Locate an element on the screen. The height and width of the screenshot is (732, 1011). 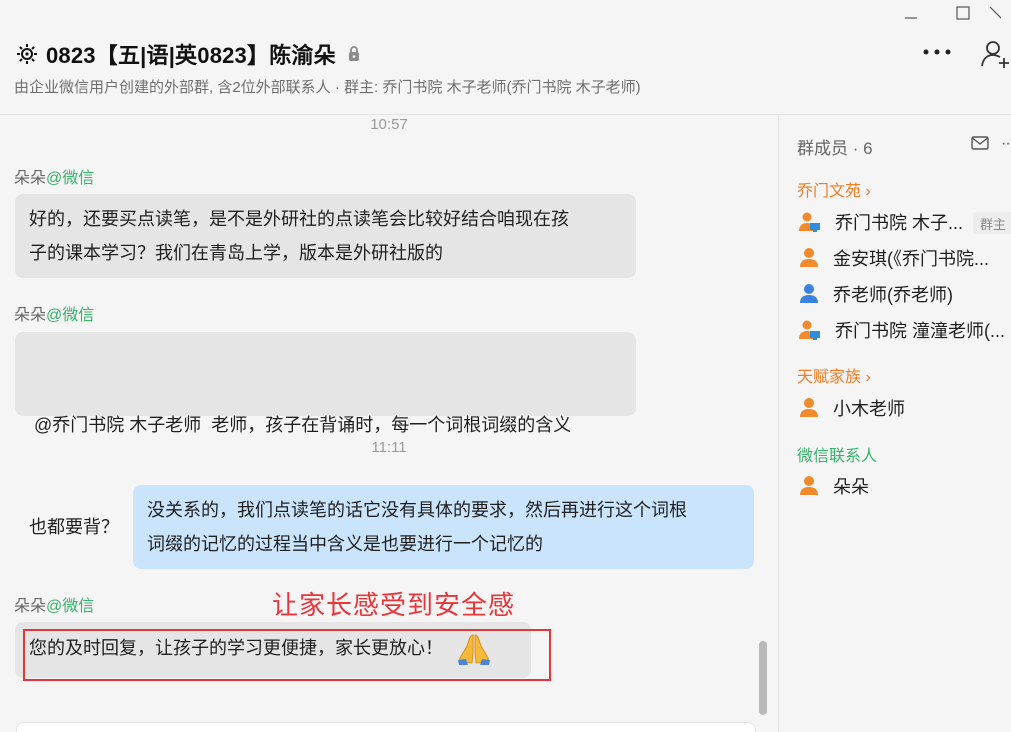
title-row: 0823【五|语|英0823】陈渝朵 is located at coordinates (187, 54).